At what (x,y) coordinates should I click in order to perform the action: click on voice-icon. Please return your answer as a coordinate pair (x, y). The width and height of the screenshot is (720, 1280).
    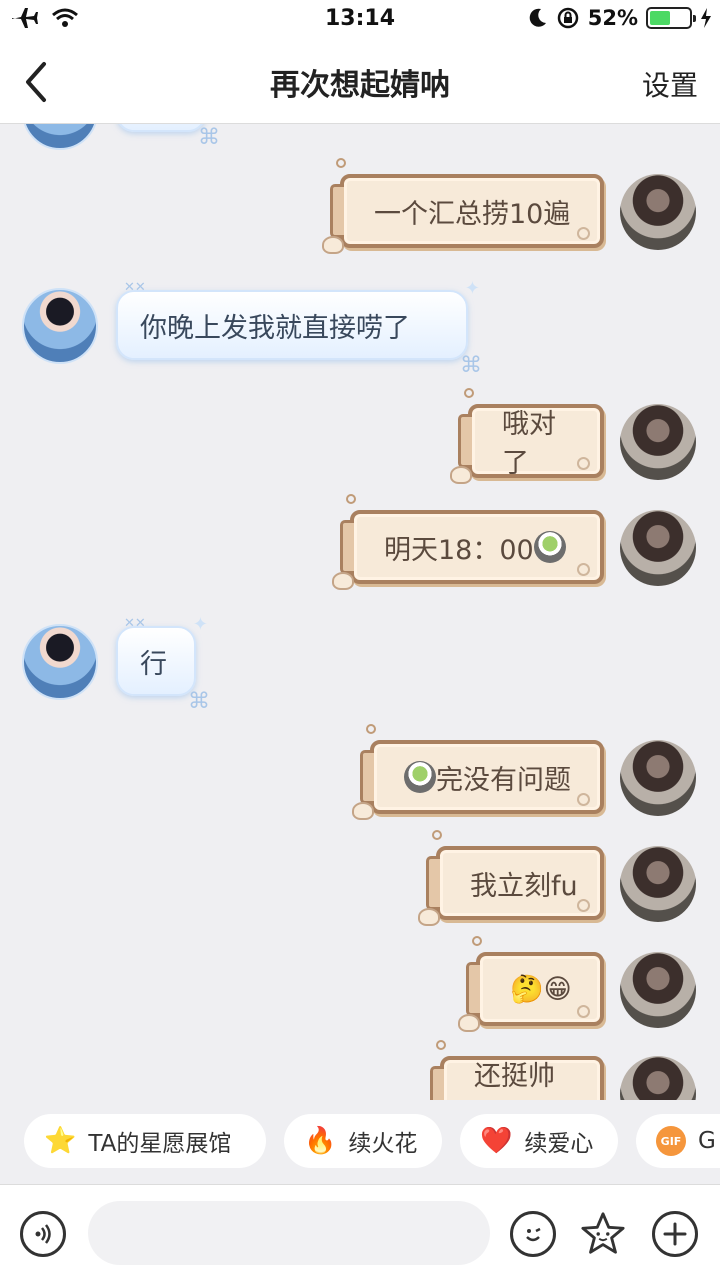
    Looking at the image, I should click on (43, 1234).